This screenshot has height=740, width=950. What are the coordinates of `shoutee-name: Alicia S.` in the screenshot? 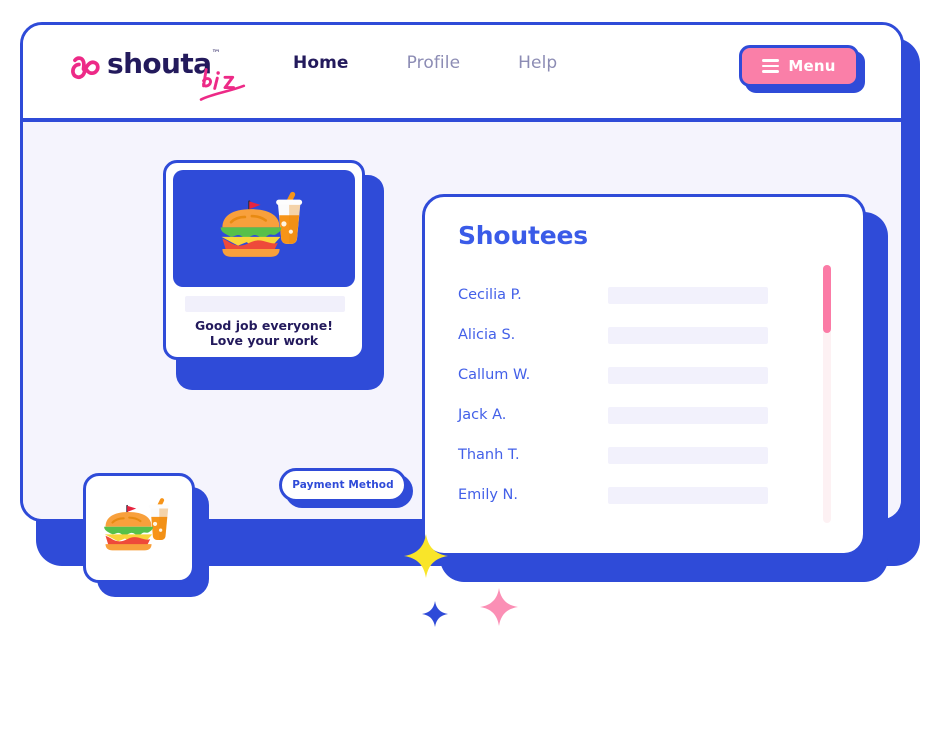 It's located at (487, 335).